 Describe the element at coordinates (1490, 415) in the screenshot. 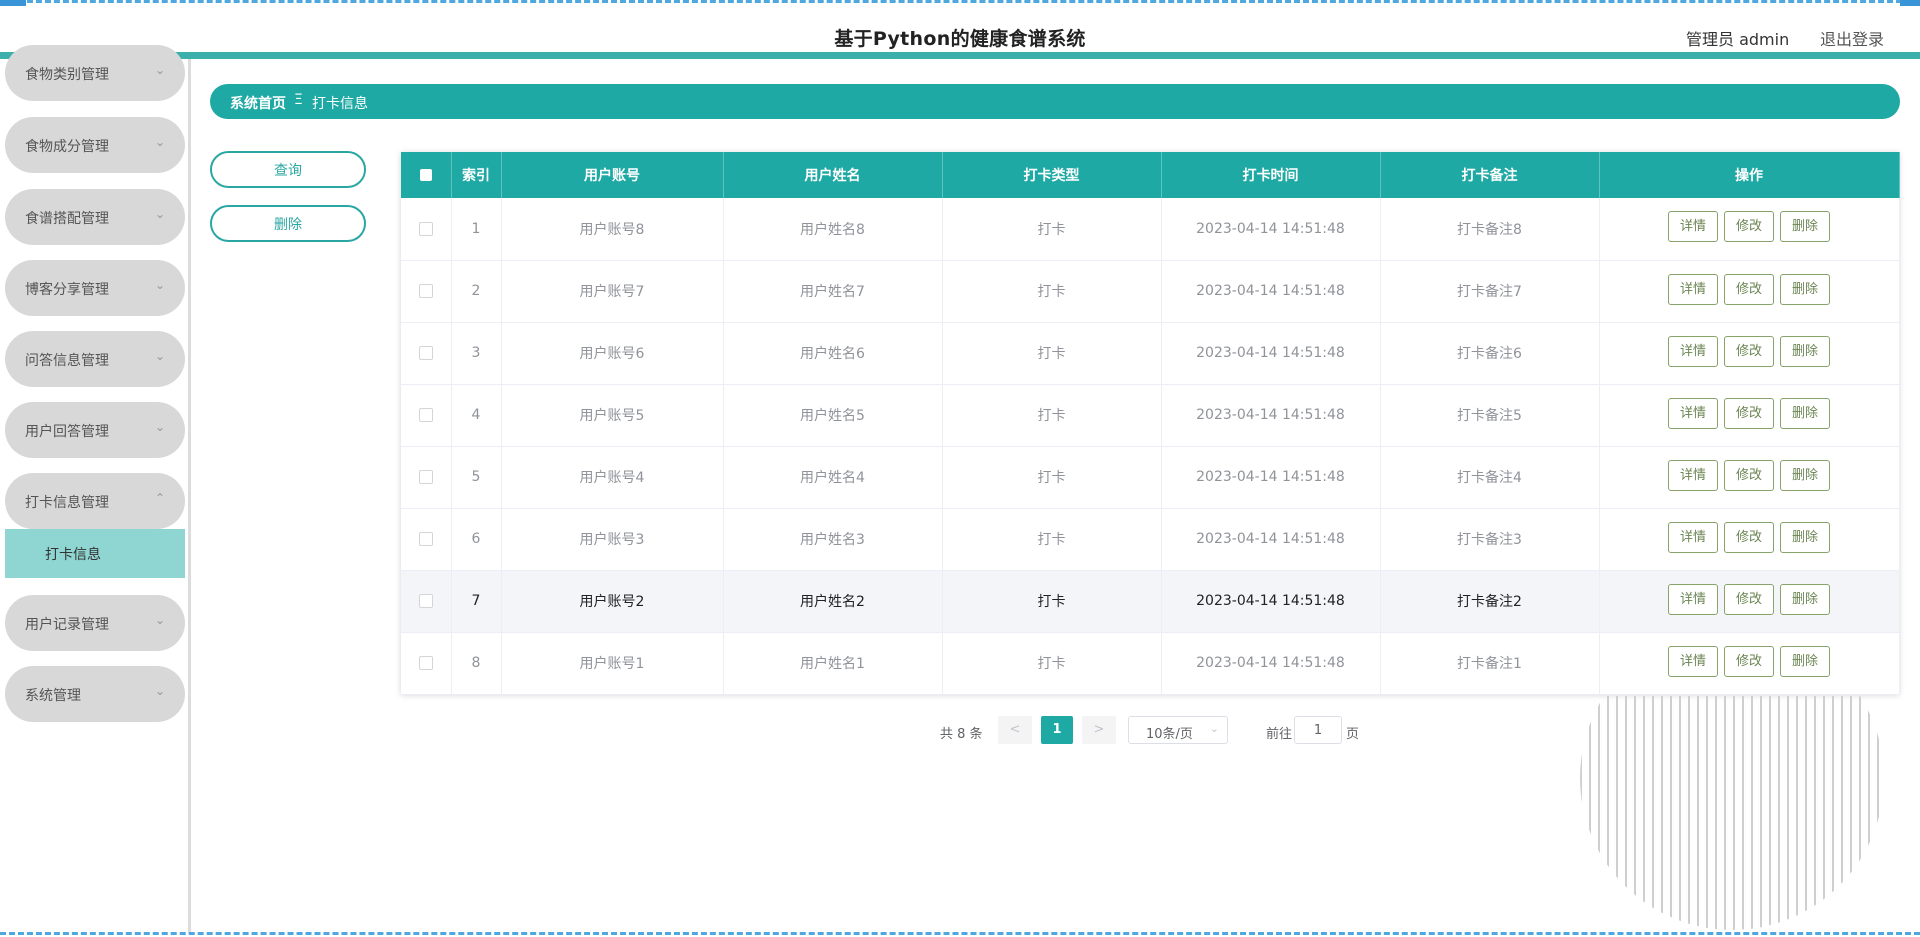

I see `cell-note: 打卡备注5` at that location.